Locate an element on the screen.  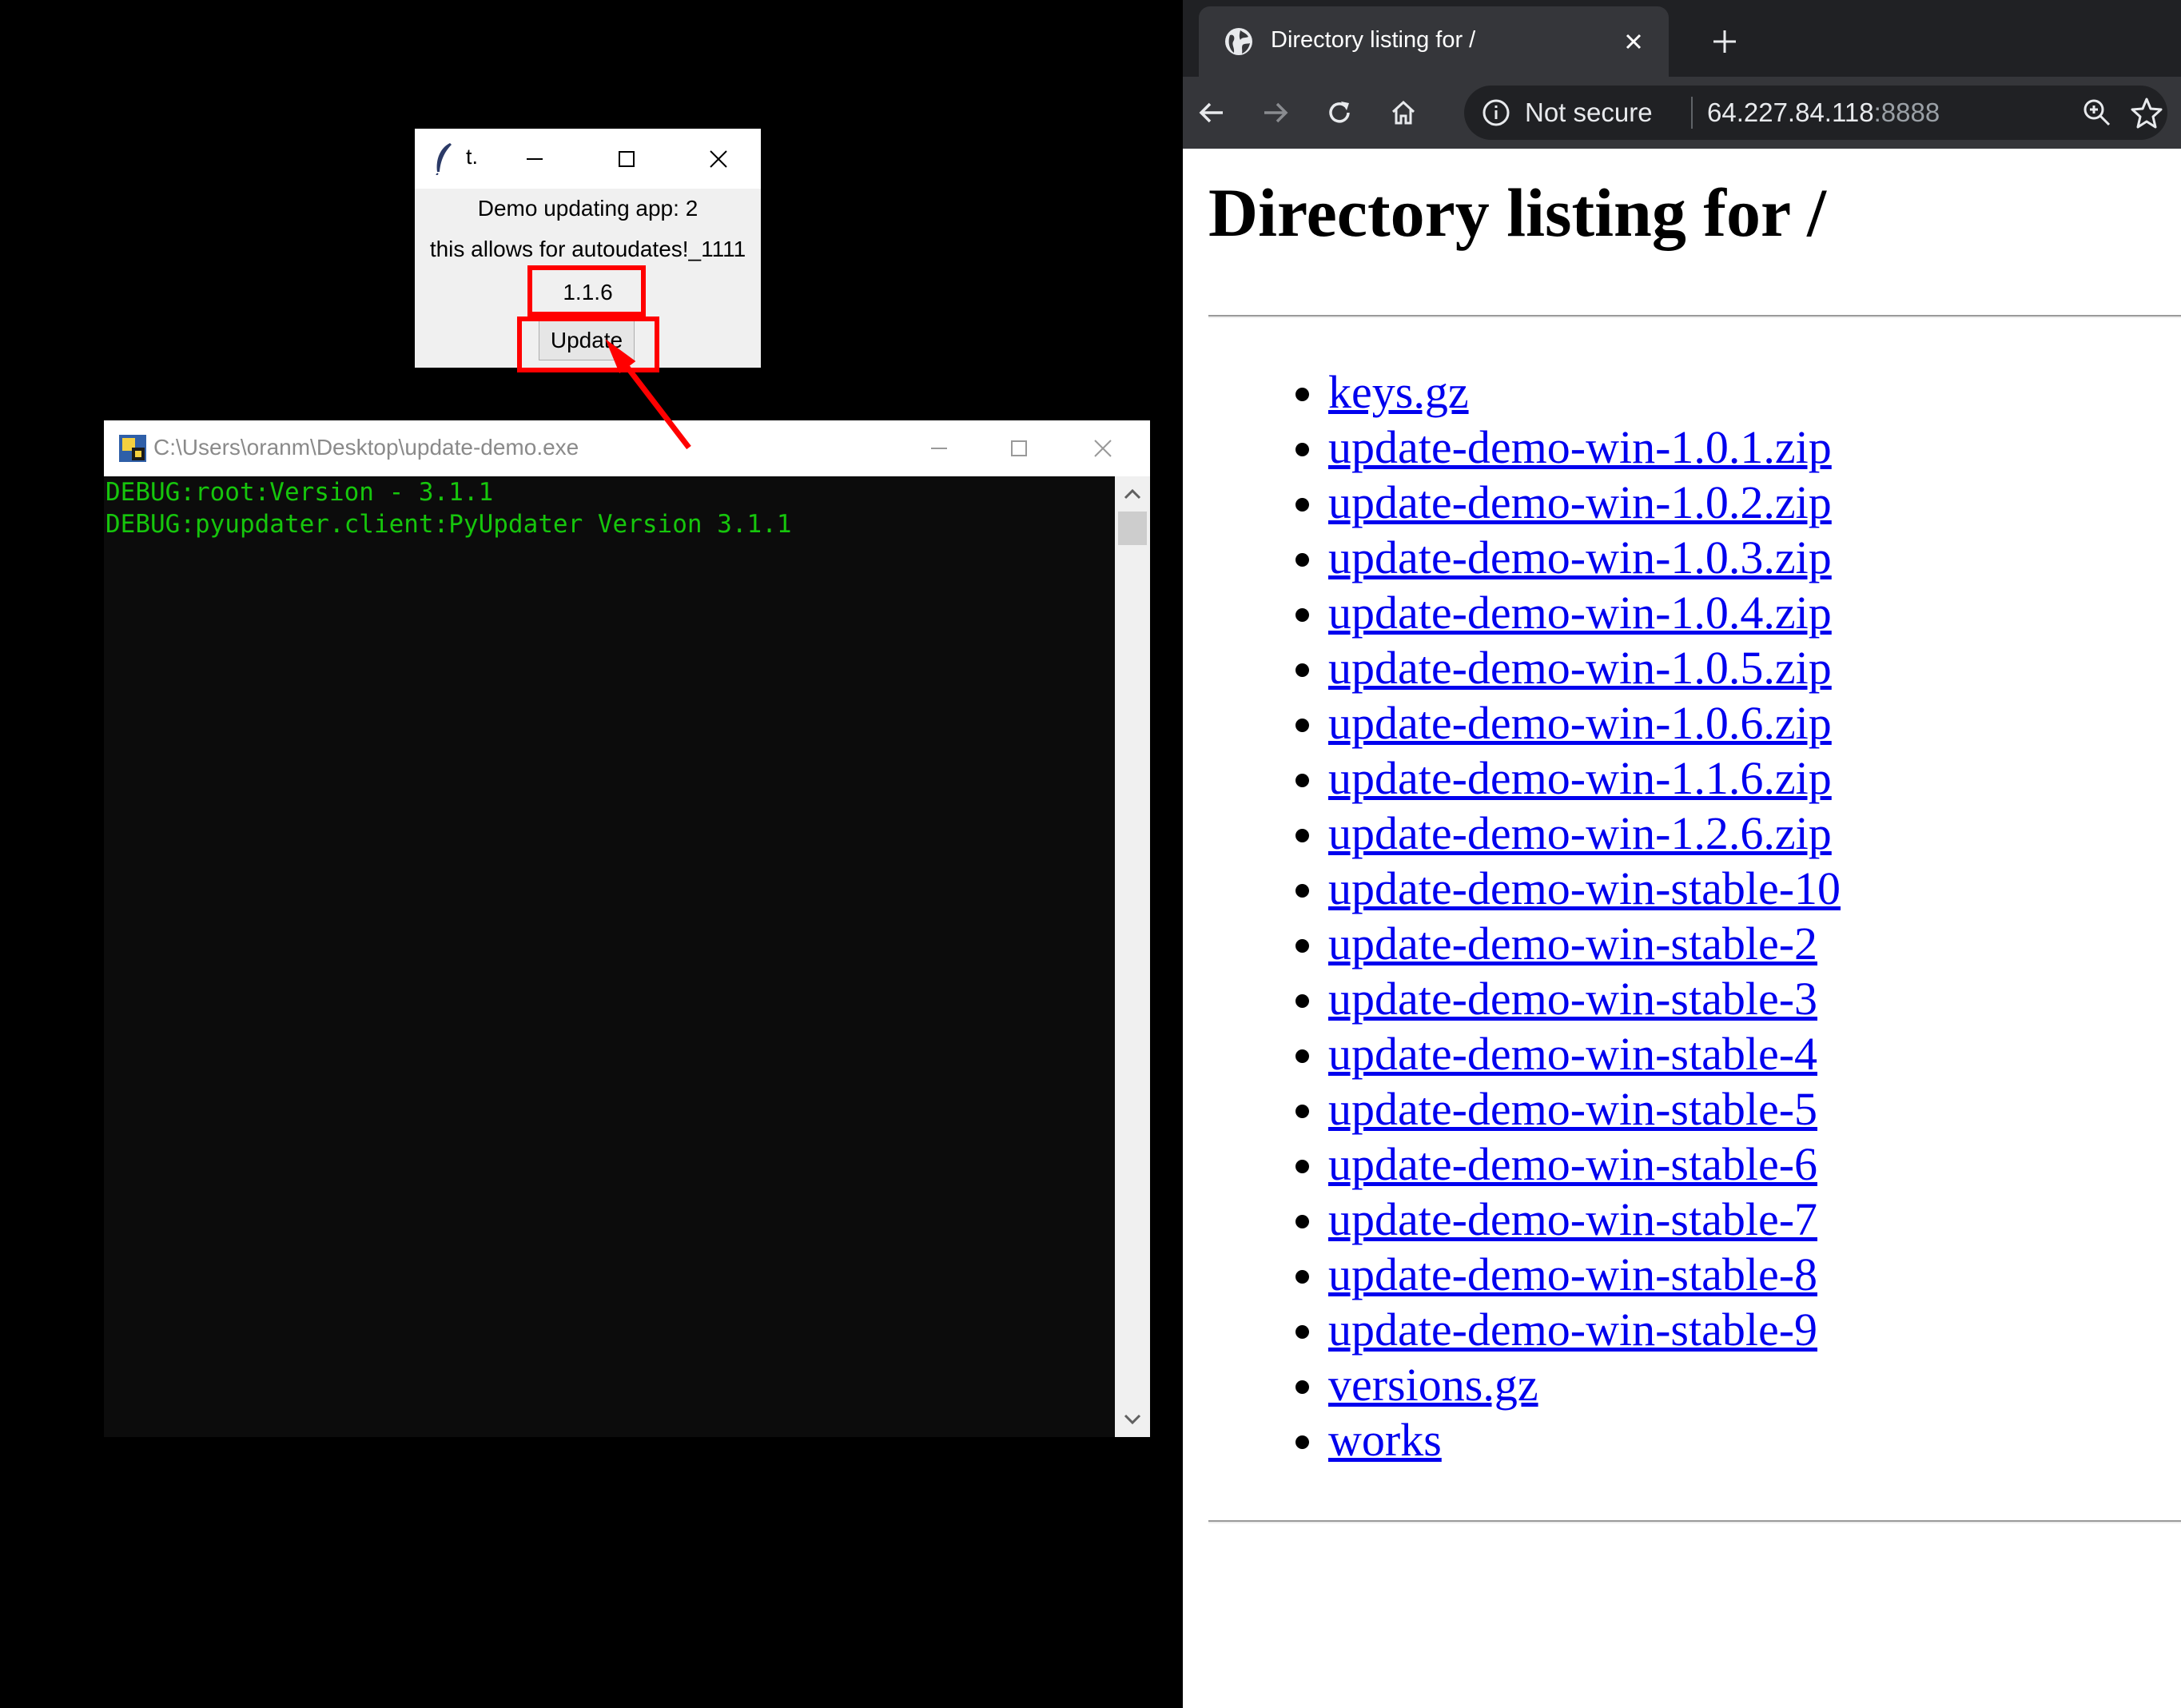
tab-strip: Directory listing for / is located at coordinates (1682, 38).